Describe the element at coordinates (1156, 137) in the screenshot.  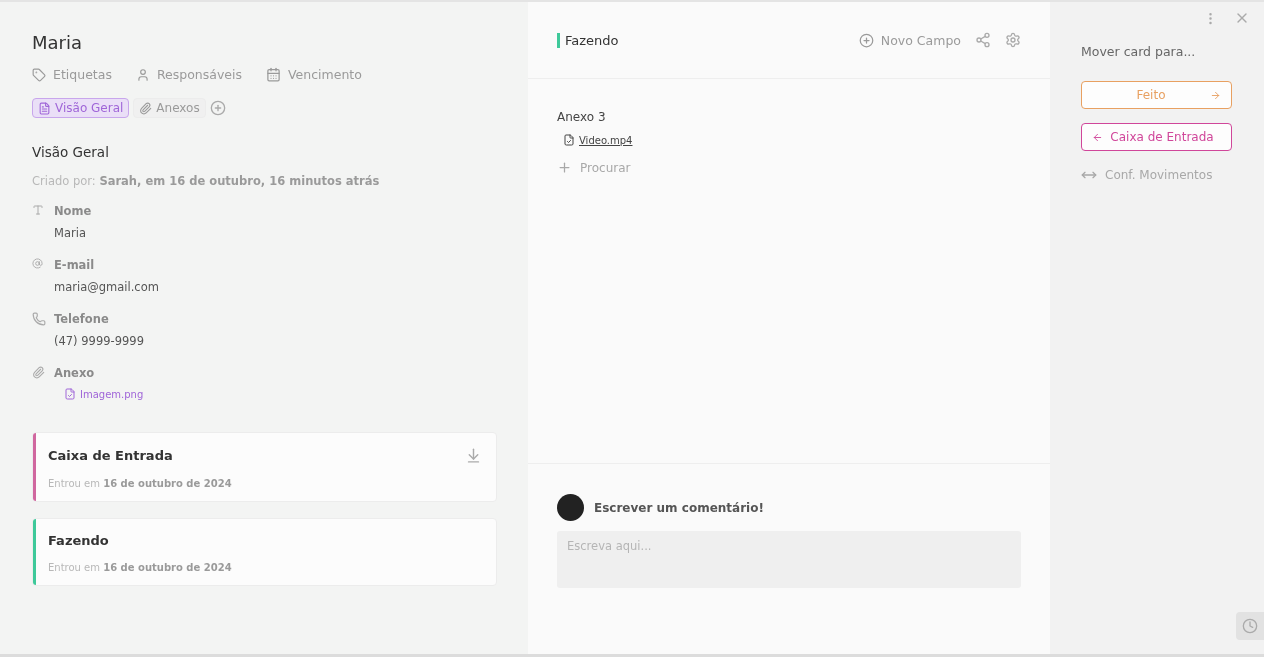
I see `move-button: Caixa de Entrada` at that location.